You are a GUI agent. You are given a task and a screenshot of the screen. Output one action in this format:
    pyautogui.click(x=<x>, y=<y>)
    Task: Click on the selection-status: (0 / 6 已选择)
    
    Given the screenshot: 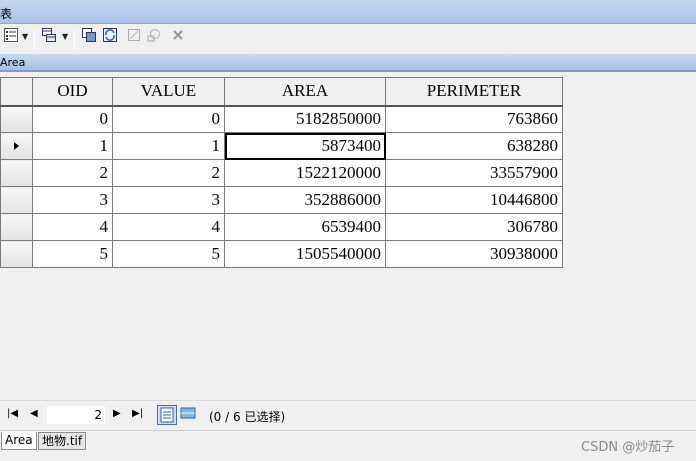 What is the action you would take?
    pyautogui.click(x=247, y=417)
    